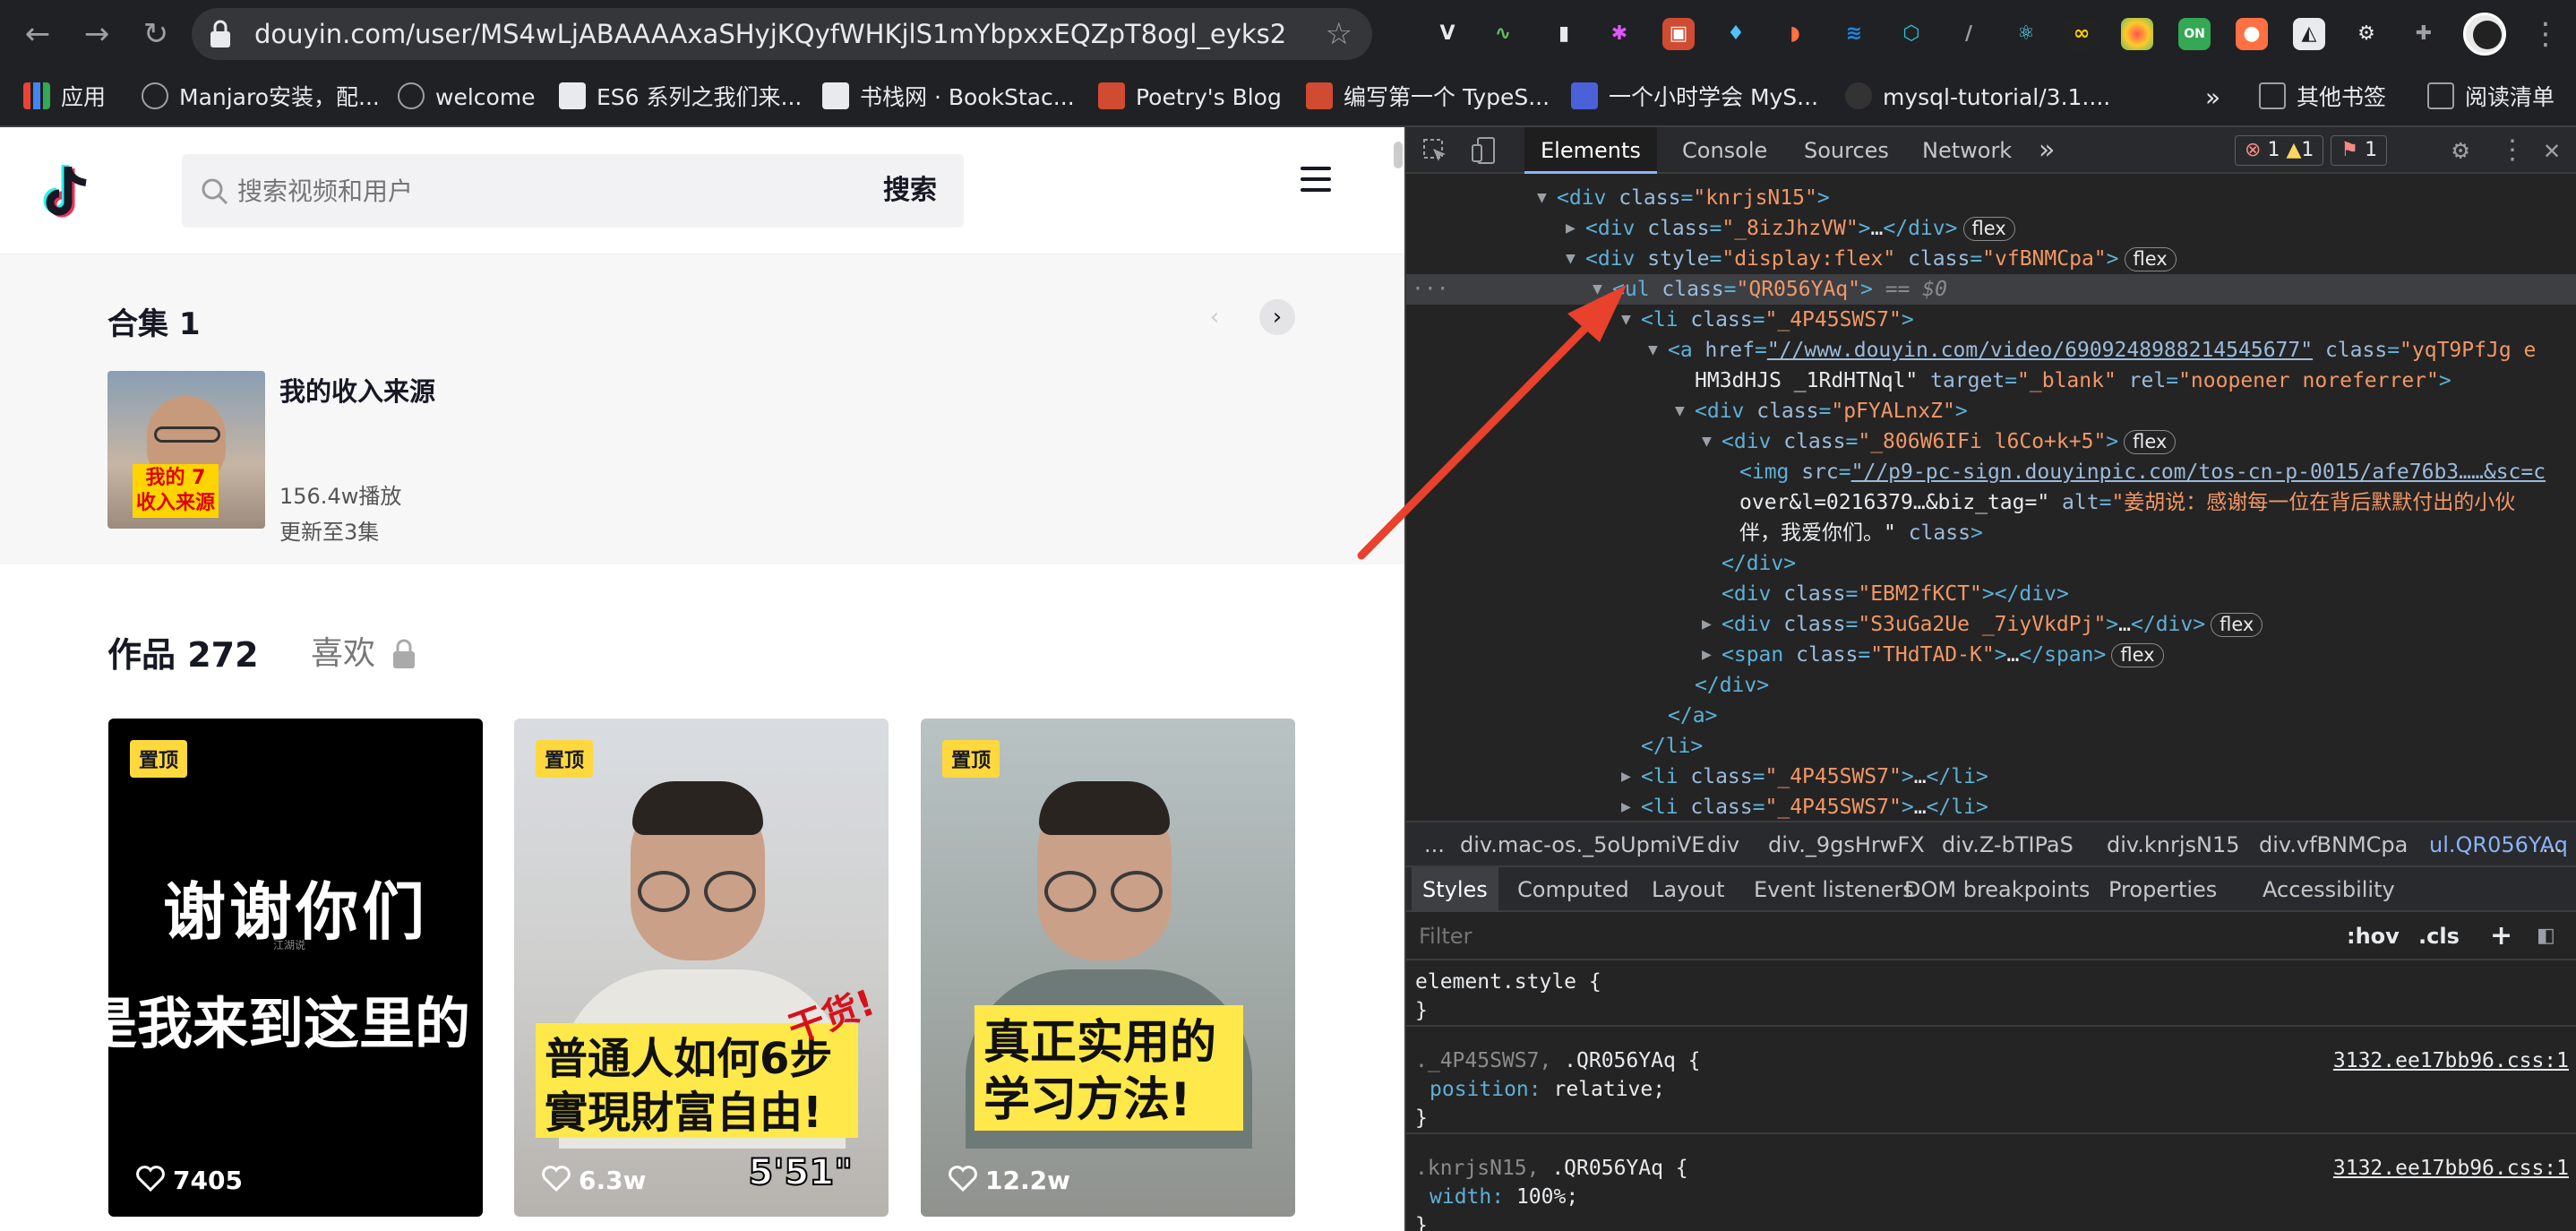 This screenshot has width=2576, height=1231. What do you see at coordinates (2008, 844) in the screenshot?
I see `breadcrumb-item: div.Z-bTIPaS` at bounding box center [2008, 844].